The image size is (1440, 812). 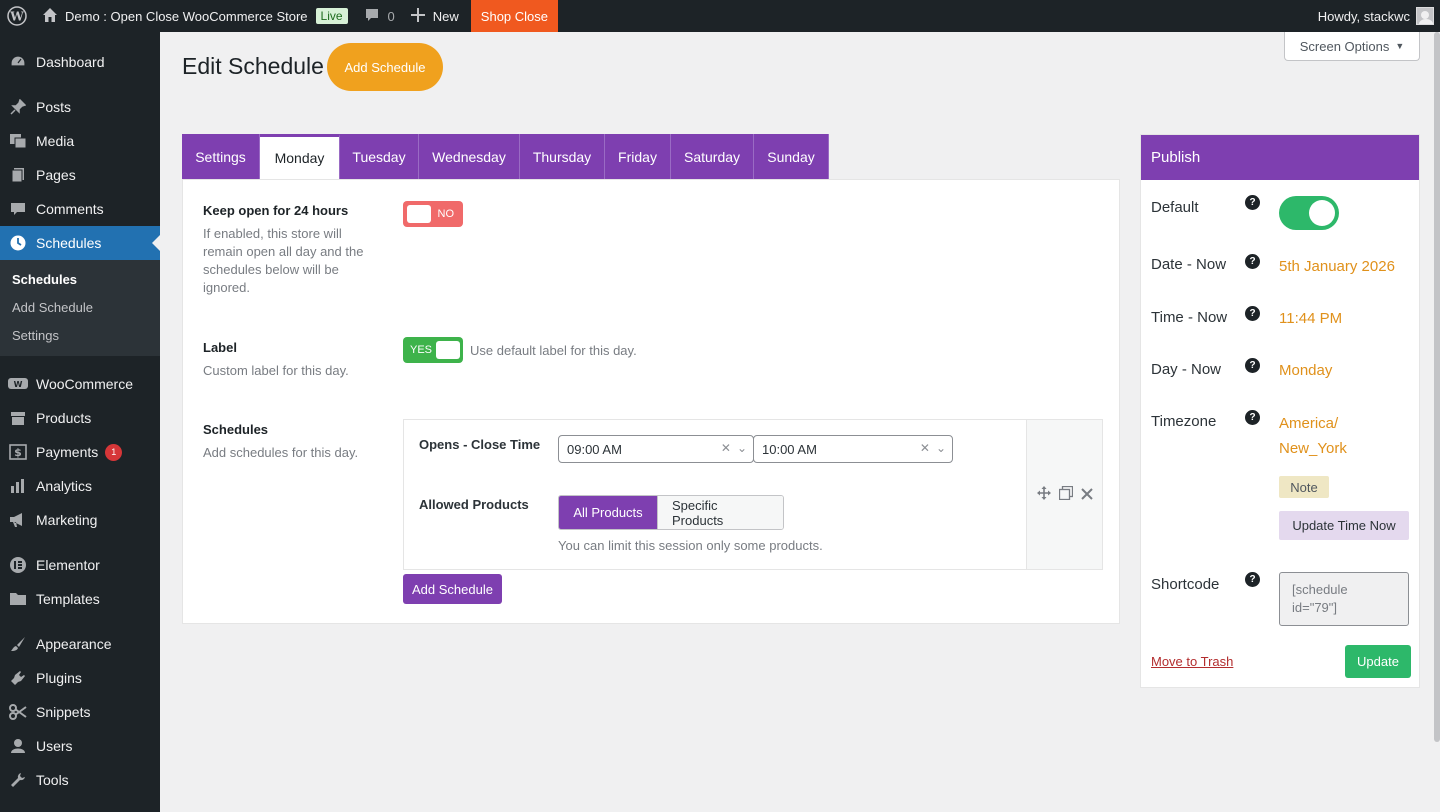 What do you see at coordinates (276, 210) in the screenshot?
I see `keep-open-label: Keep open for 24 hours` at bounding box center [276, 210].